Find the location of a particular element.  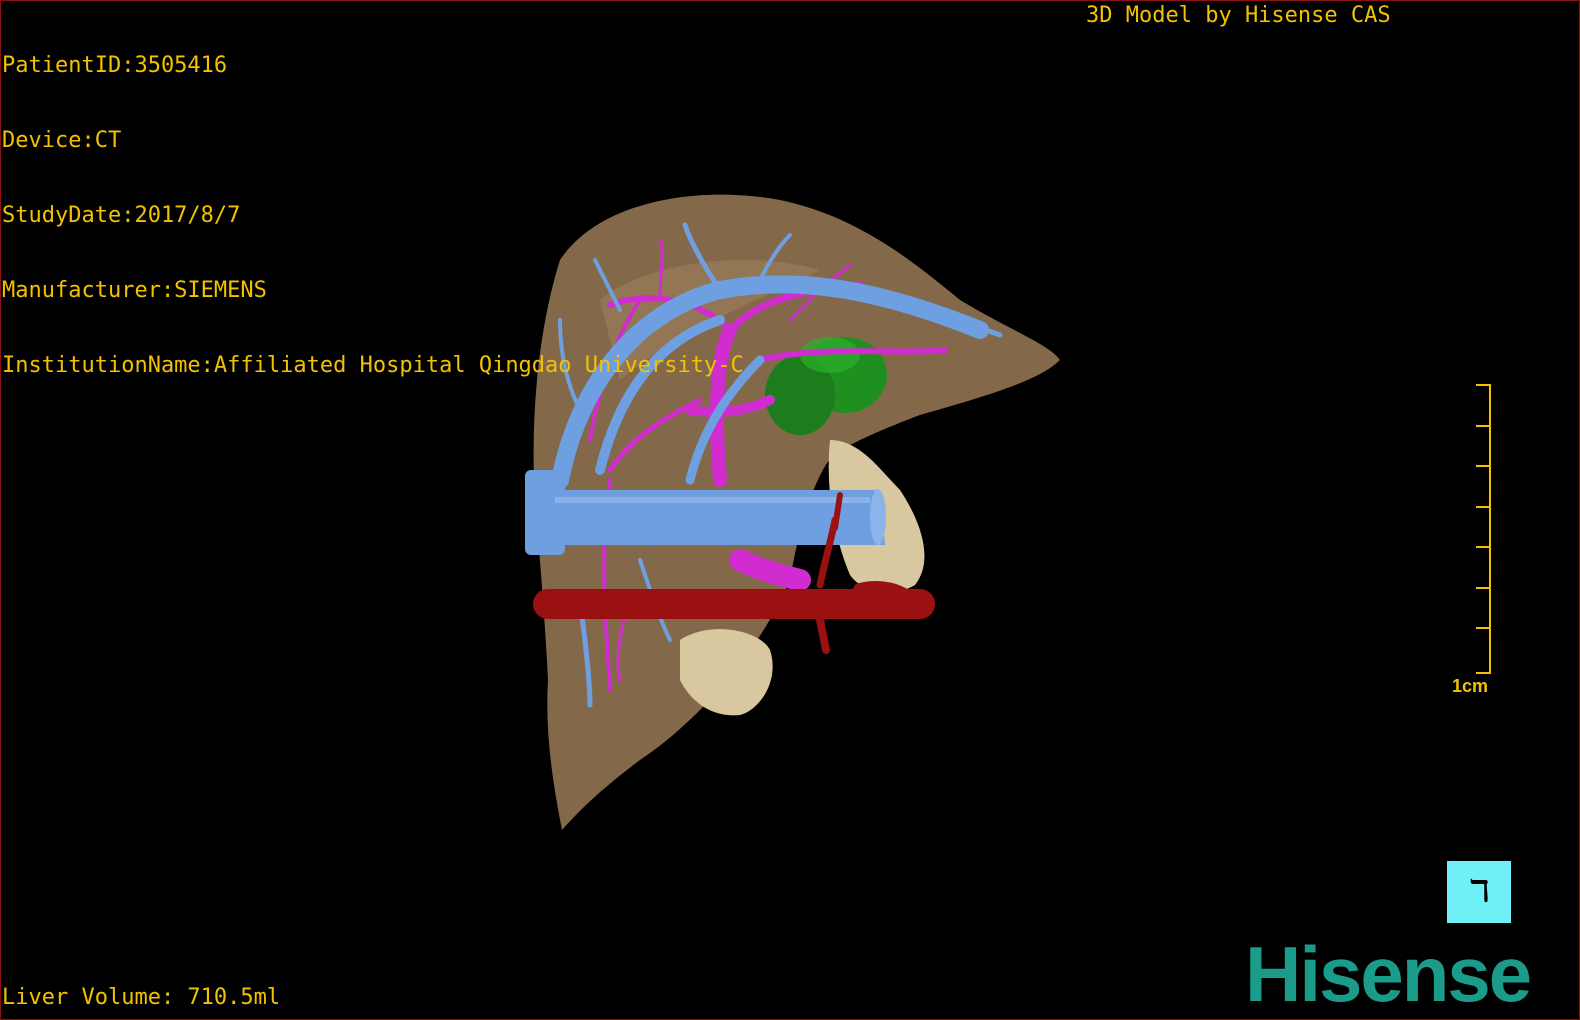

device-label: Device:CT is located at coordinates (62, 140).